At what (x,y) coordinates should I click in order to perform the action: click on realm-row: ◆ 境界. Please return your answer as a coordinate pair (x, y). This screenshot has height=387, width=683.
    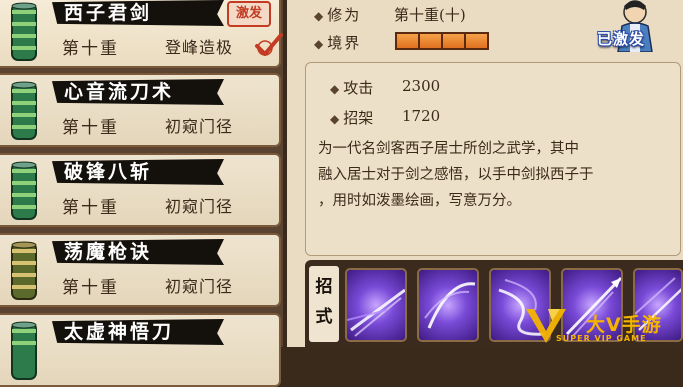
    Looking at the image, I should click on (337, 42).